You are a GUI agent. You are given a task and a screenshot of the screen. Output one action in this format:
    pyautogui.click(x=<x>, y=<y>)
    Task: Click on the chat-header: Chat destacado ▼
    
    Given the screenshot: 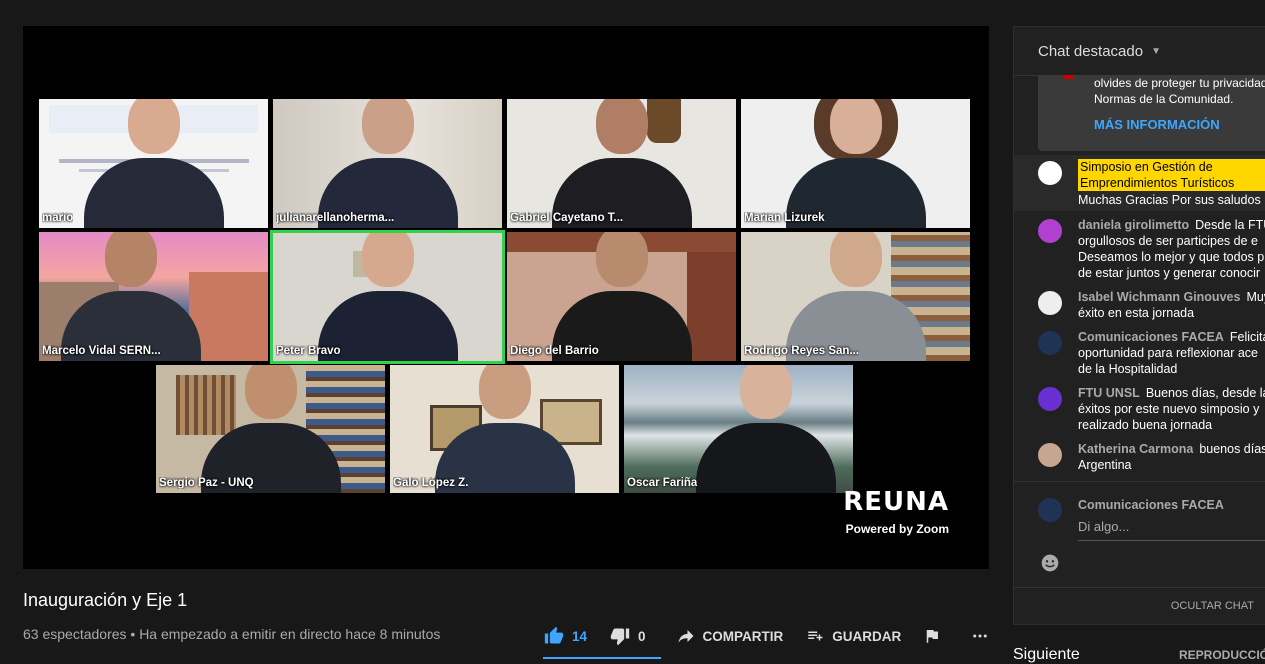 What is the action you would take?
    pyautogui.click(x=1139, y=51)
    